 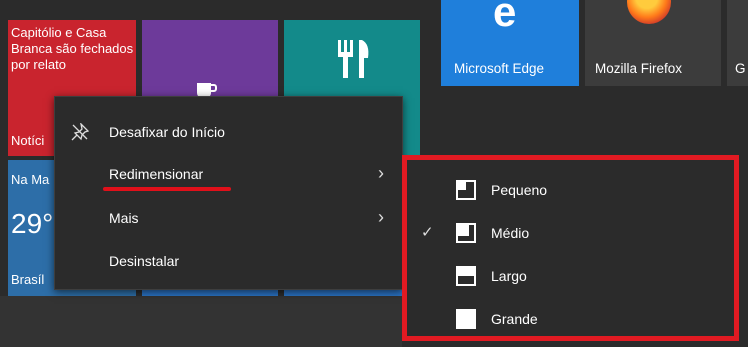 I want to click on small-size-icon, so click(x=466, y=190).